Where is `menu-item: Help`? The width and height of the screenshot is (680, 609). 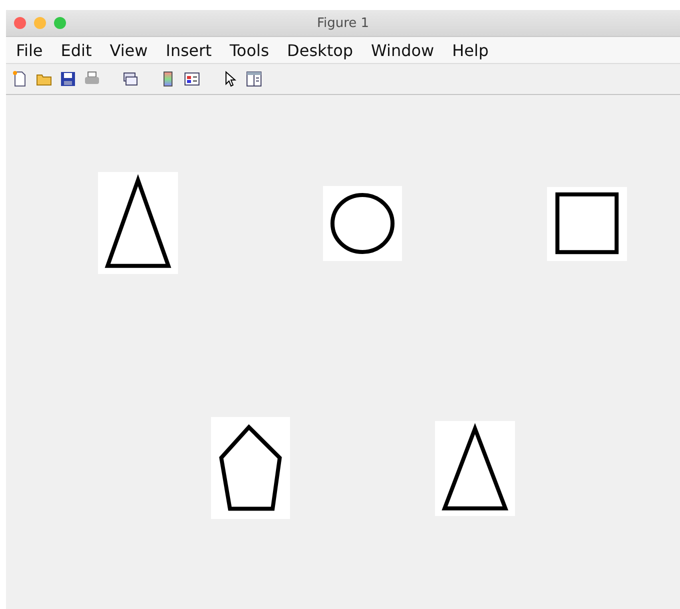
menu-item: Help is located at coordinates (470, 50).